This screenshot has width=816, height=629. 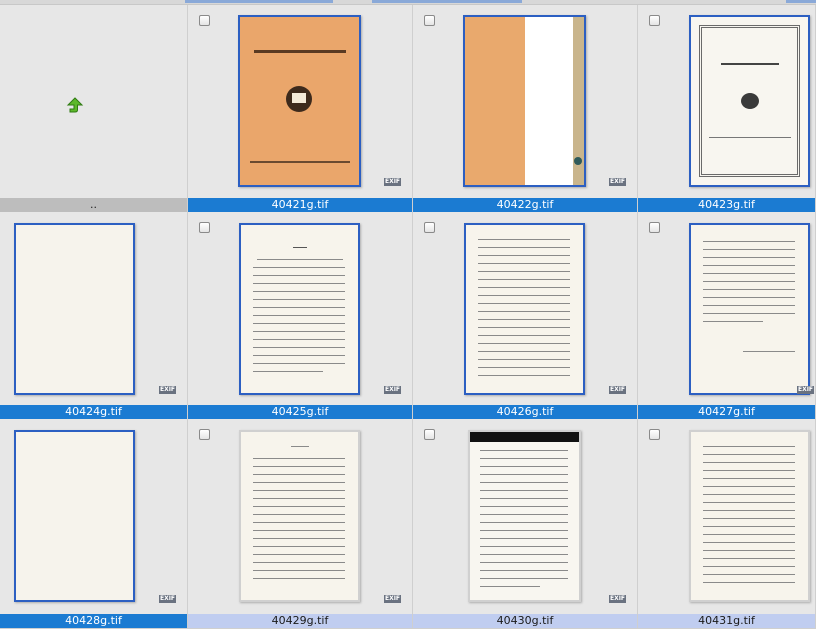 I want to click on file-item: 40431g.tif, so click(x=727, y=524).